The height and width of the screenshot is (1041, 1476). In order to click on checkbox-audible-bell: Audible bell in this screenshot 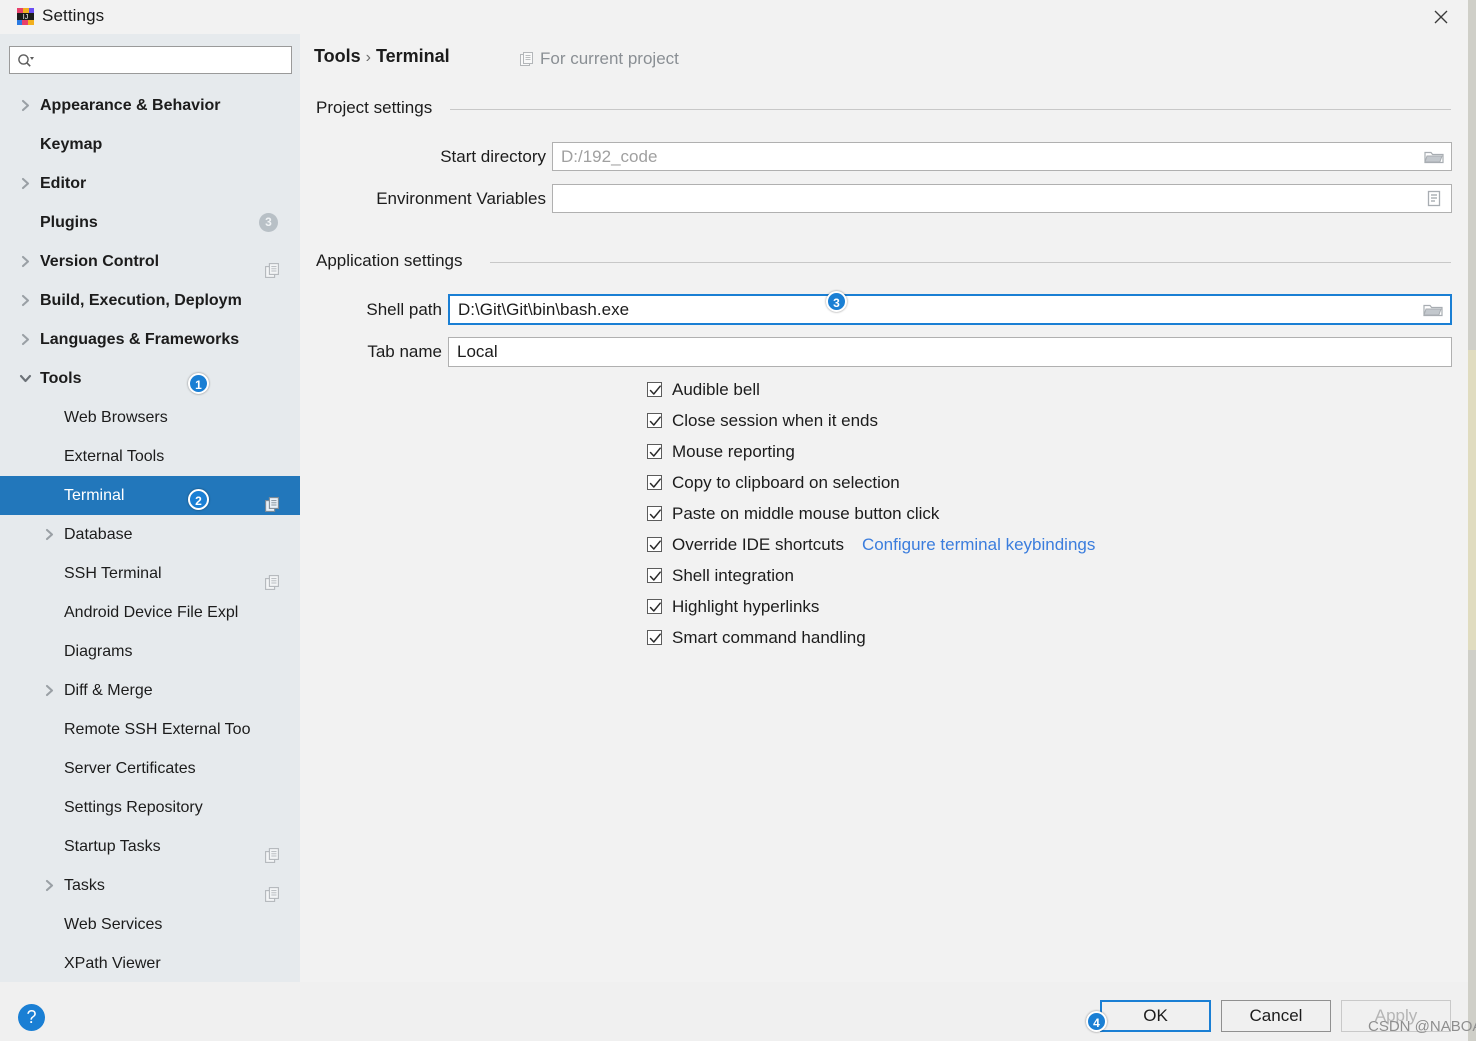, I will do `click(703, 389)`.